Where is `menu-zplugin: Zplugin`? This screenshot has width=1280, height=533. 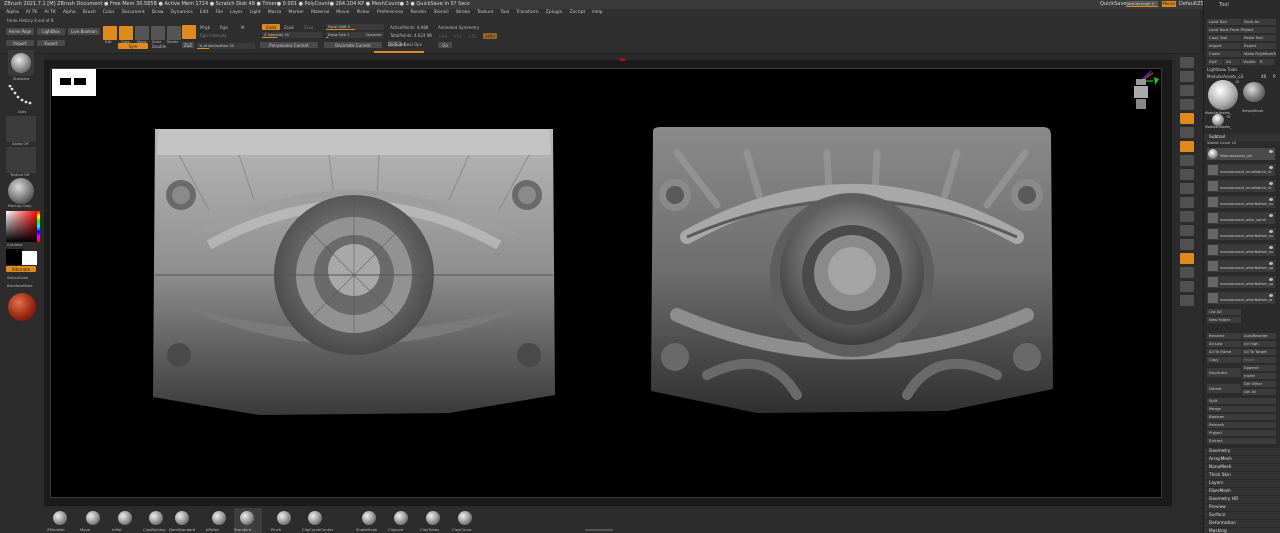 menu-zplugin: Zplugin is located at coordinates (554, 12).